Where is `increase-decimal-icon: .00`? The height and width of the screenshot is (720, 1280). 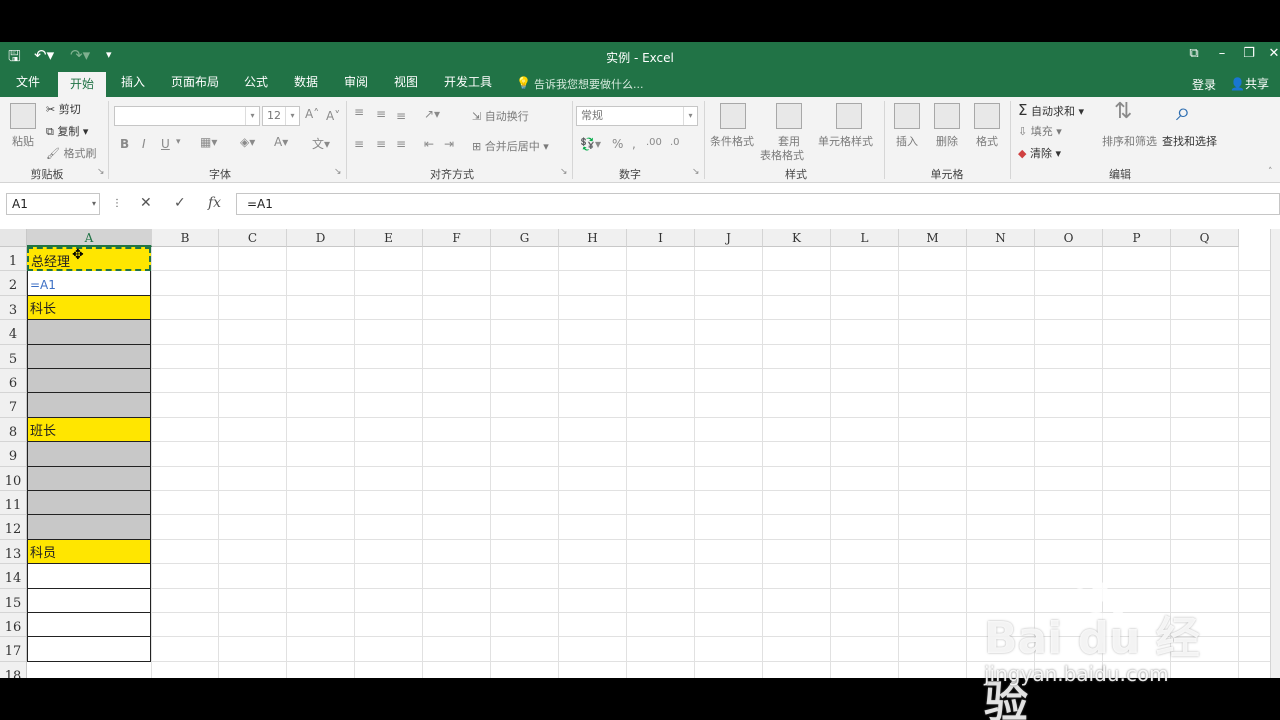
increase-decimal-icon: .00 is located at coordinates (654, 142).